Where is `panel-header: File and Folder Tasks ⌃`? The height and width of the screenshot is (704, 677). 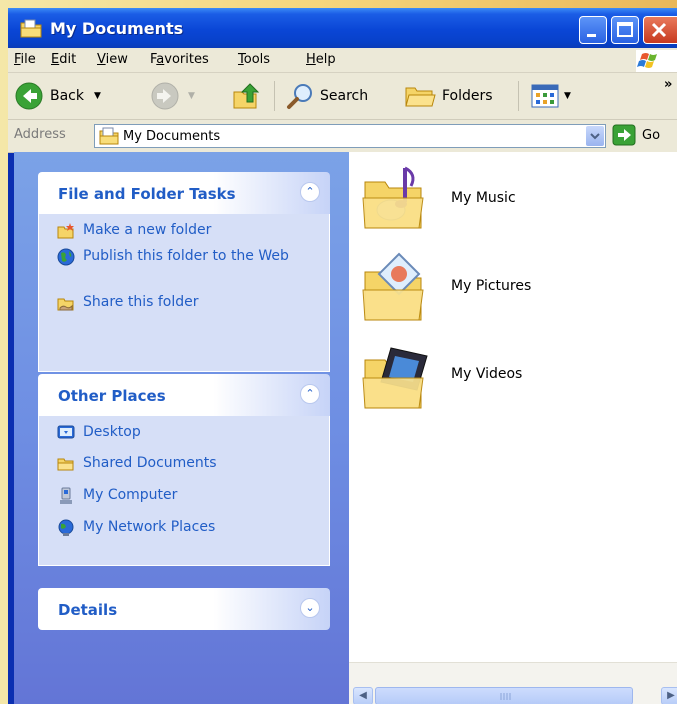
panel-header: File and Folder Tasks ⌃ is located at coordinates (184, 193).